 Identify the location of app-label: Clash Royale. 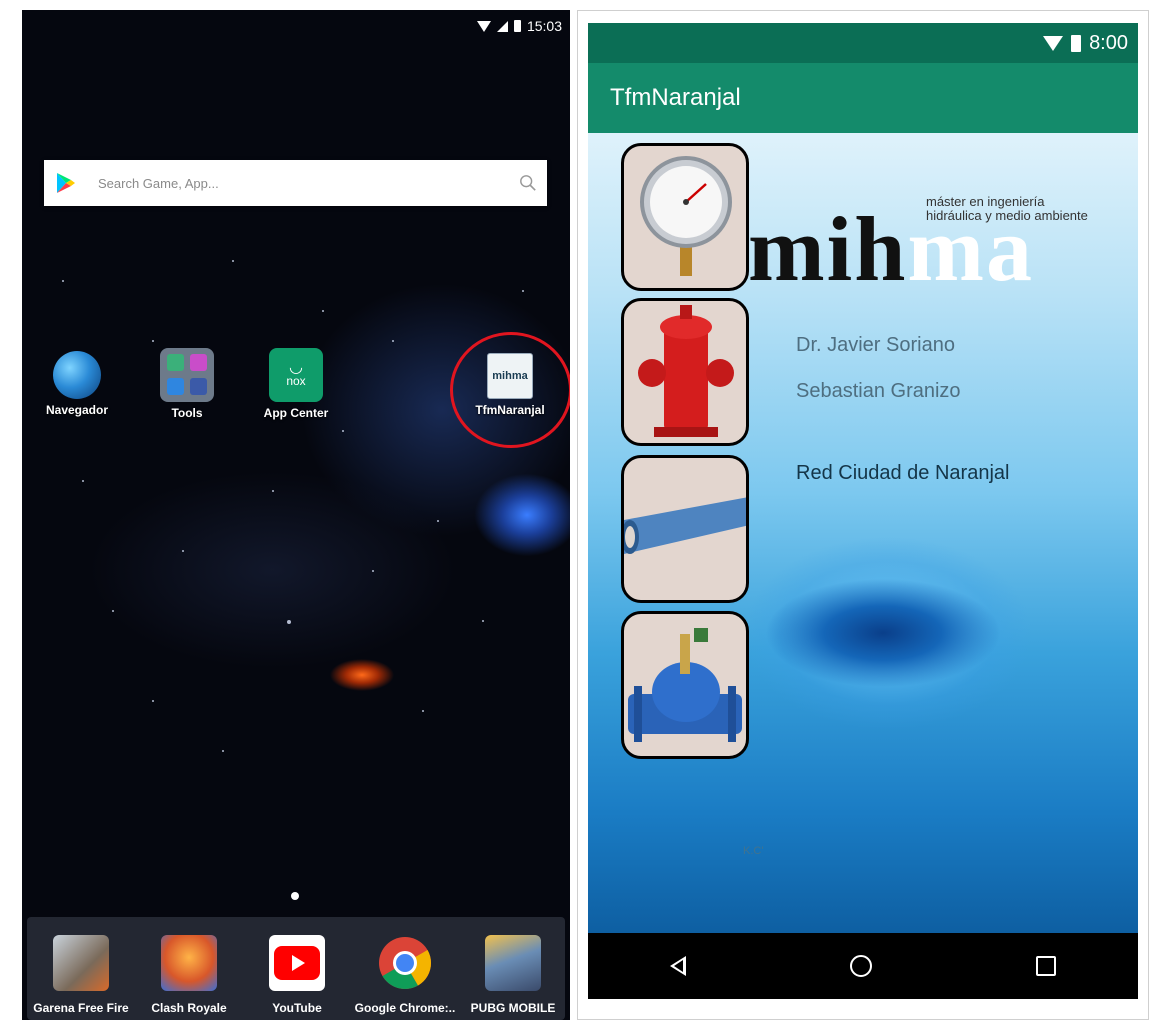
(189, 1008).